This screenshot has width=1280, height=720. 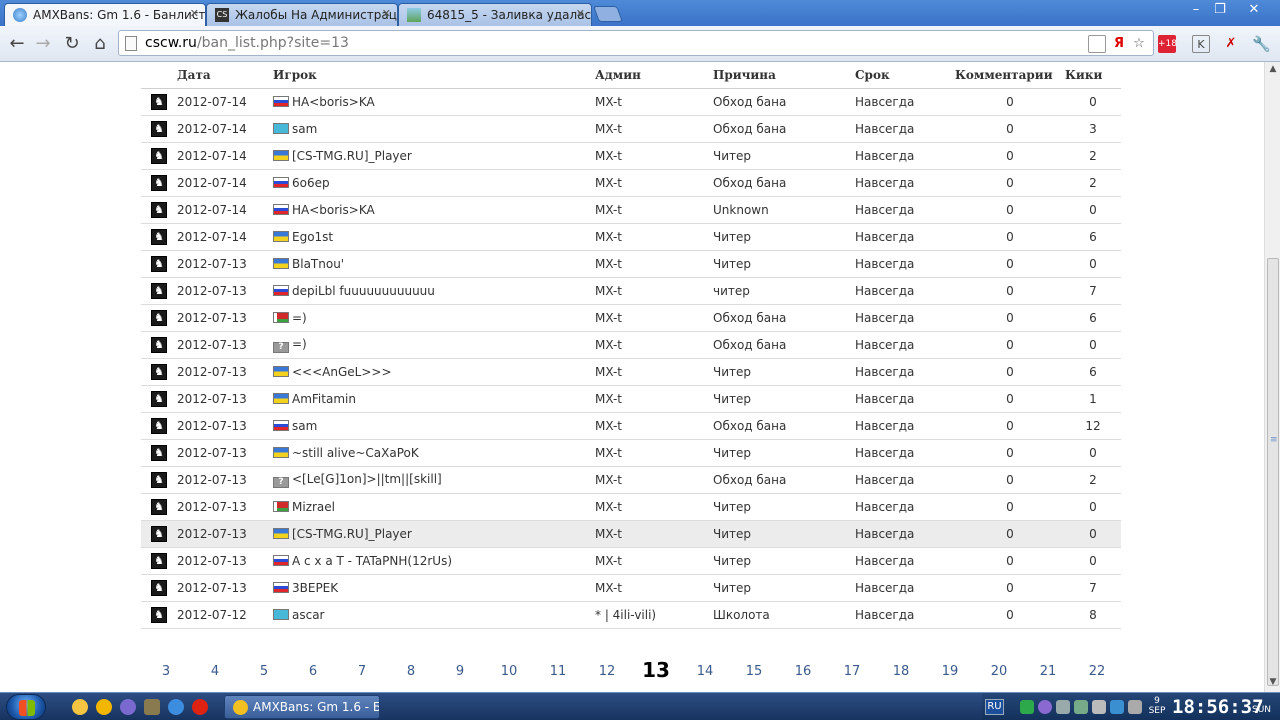 I want to click on table-row: ♞ 2012-07-14 6o6ep MX-t Обход бана Навсегда 0 2, so click(x=631, y=183).